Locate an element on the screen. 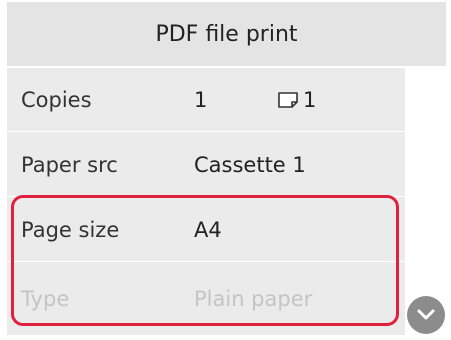 Image resolution: width=451 pixels, height=340 pixels. sheets-value: 1 is located at coordinates (310, 99).